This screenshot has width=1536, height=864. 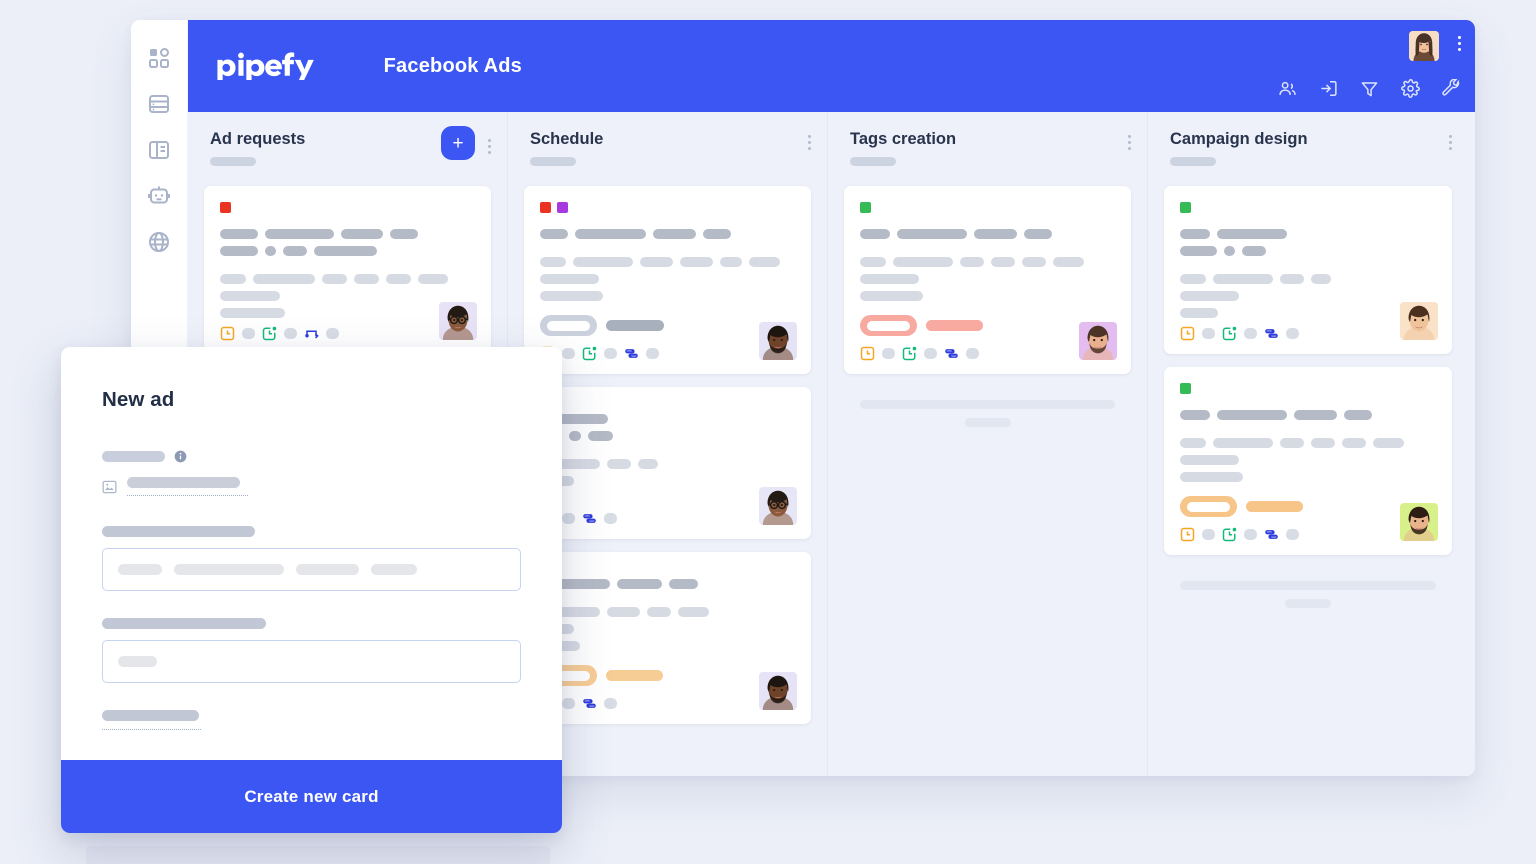 I want to click on database-icon, so click(x=159, y=104).